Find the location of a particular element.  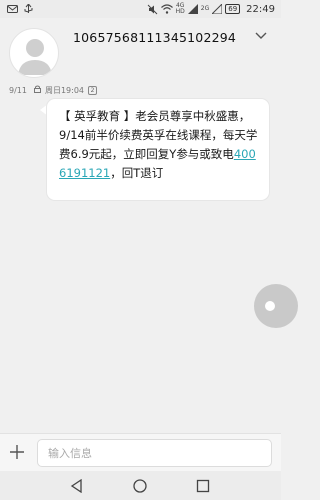

message-meta: 9/11 周日19:04 2 is located at coordinates (53, 90).